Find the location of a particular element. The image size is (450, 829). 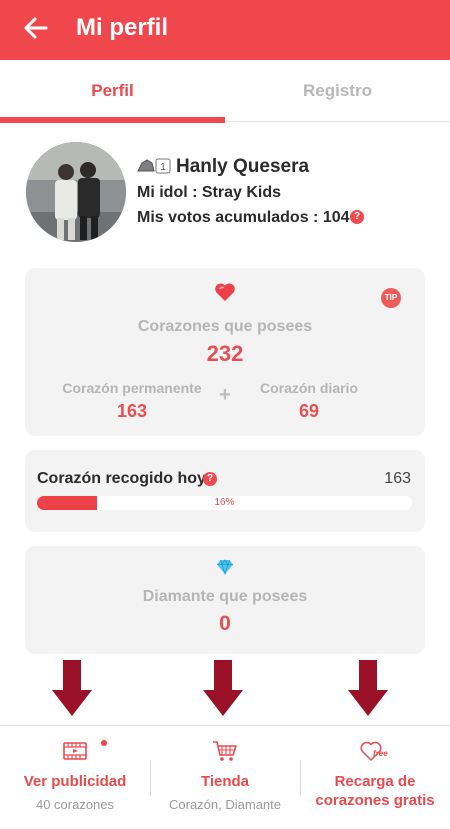

votes-help-icon: ? is located at coordinates (357, 217).